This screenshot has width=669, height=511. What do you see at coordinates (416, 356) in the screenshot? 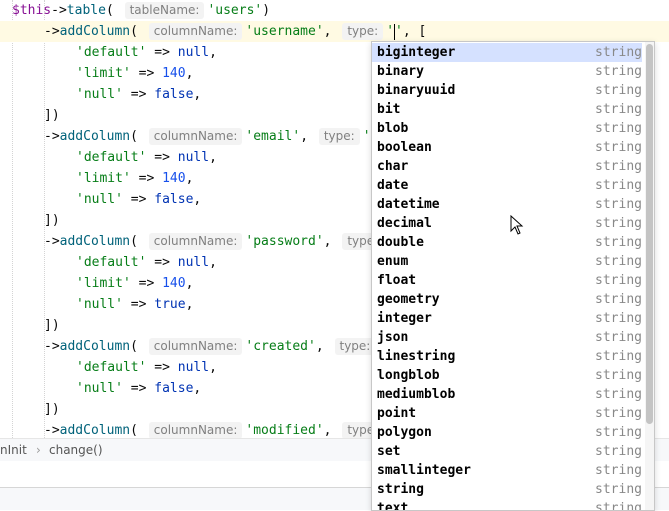
I see `completion-item-name: linestring` at bounding box center [416, 356].